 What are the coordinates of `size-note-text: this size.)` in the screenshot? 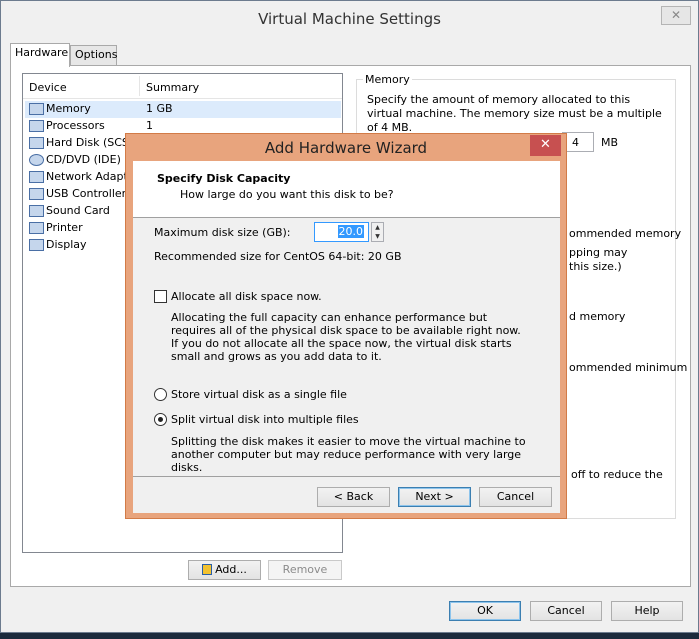 It's located at (595, 266).